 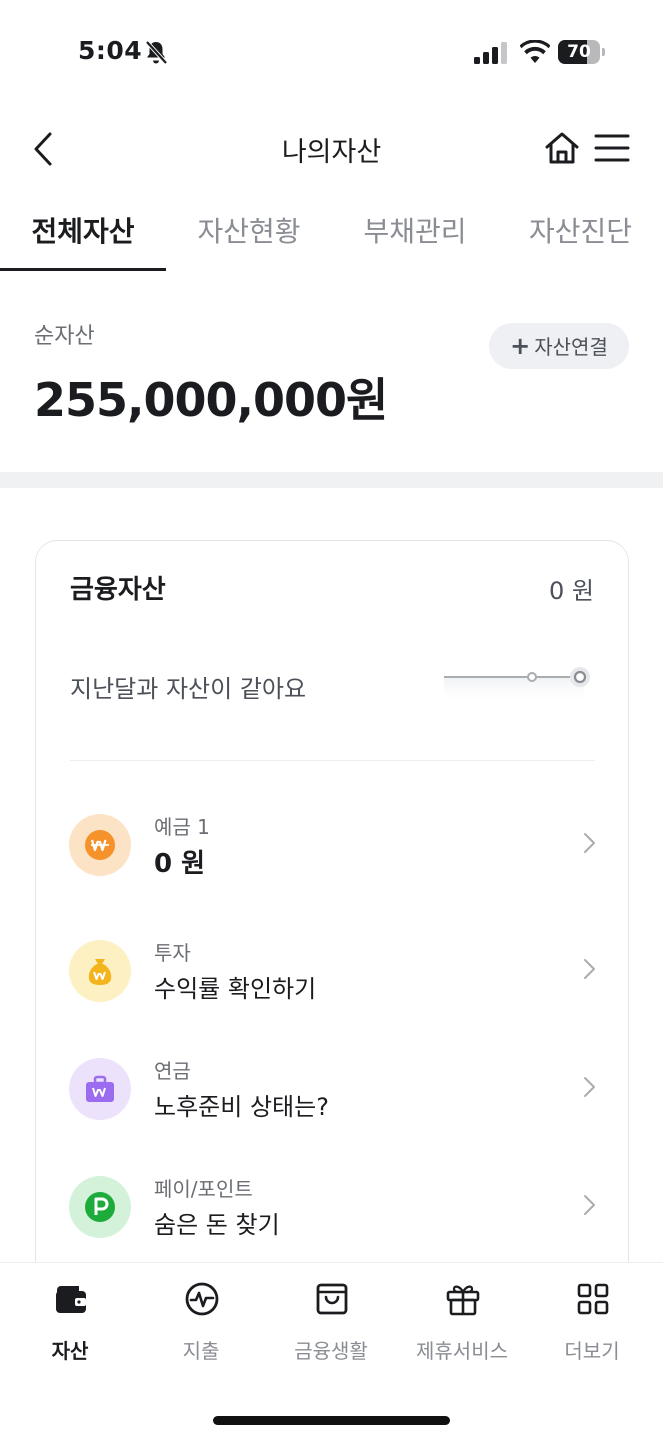 I want to click on asset-label: 투자, so click(x=172, y=953).